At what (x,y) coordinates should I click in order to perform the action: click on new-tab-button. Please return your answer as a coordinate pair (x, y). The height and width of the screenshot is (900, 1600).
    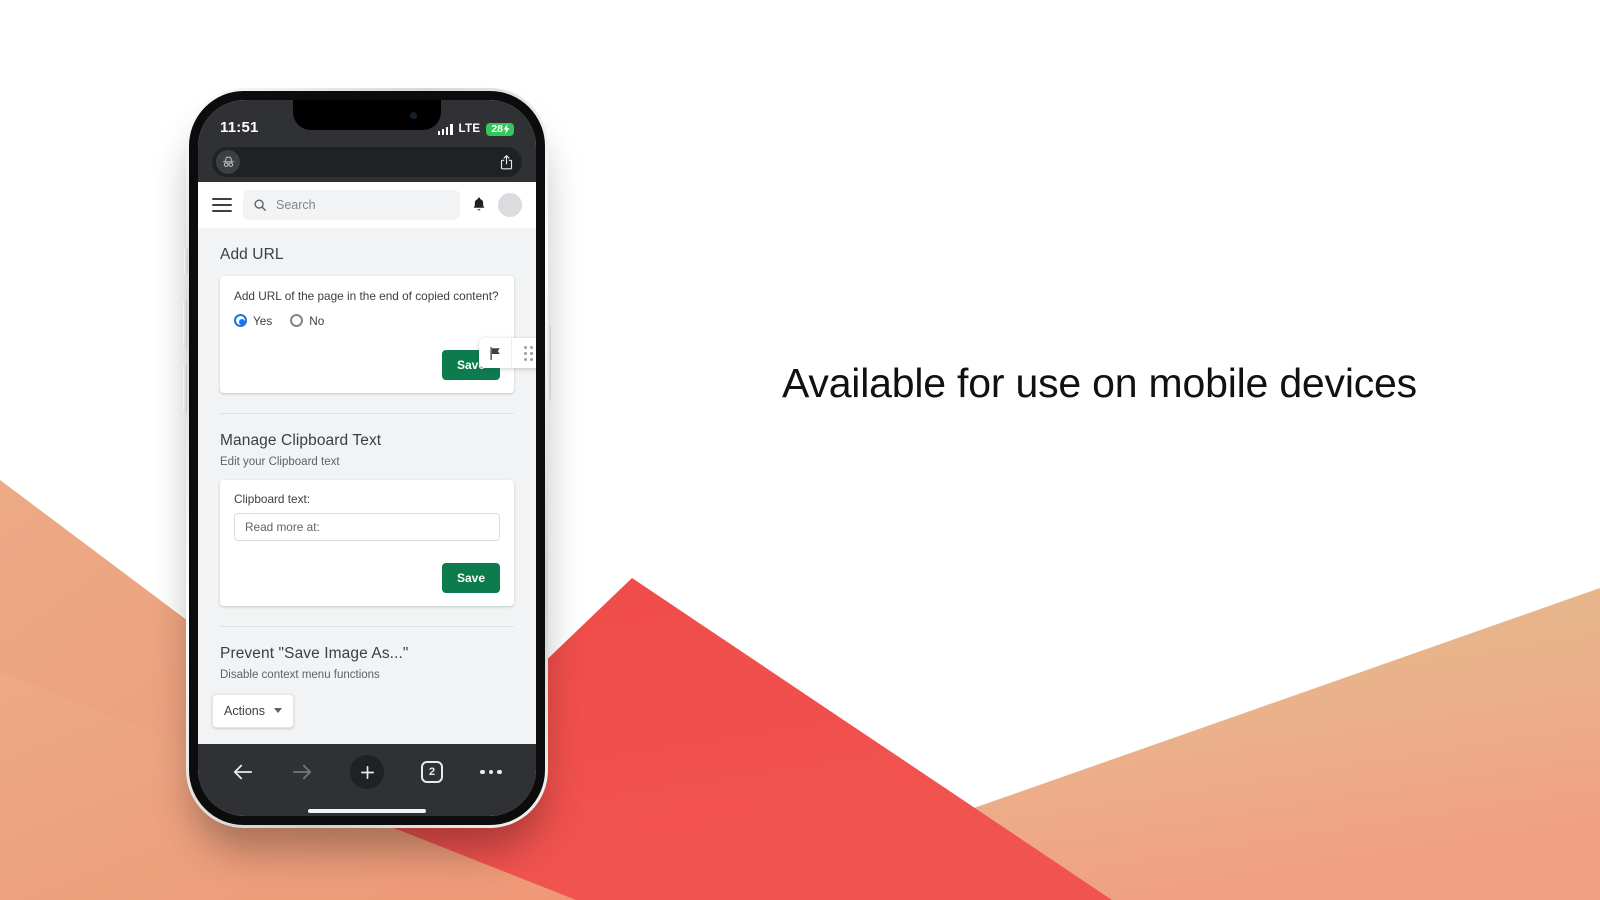
    Looking at the image, I should click on (367, 772).